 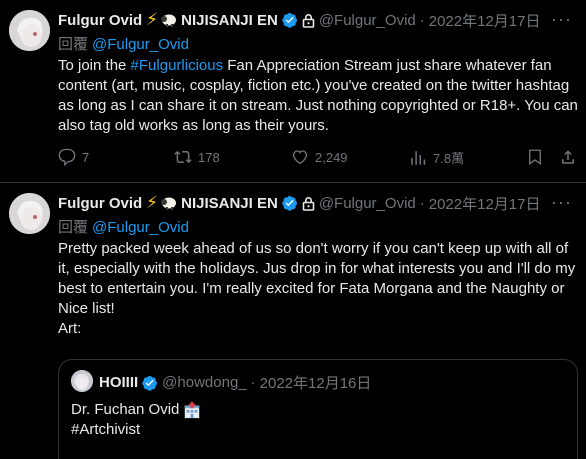 What do you see at coordinates (94, 65) in the screenshot?
I see `text-before-tag: To join the` at bounding box center [94, 65].